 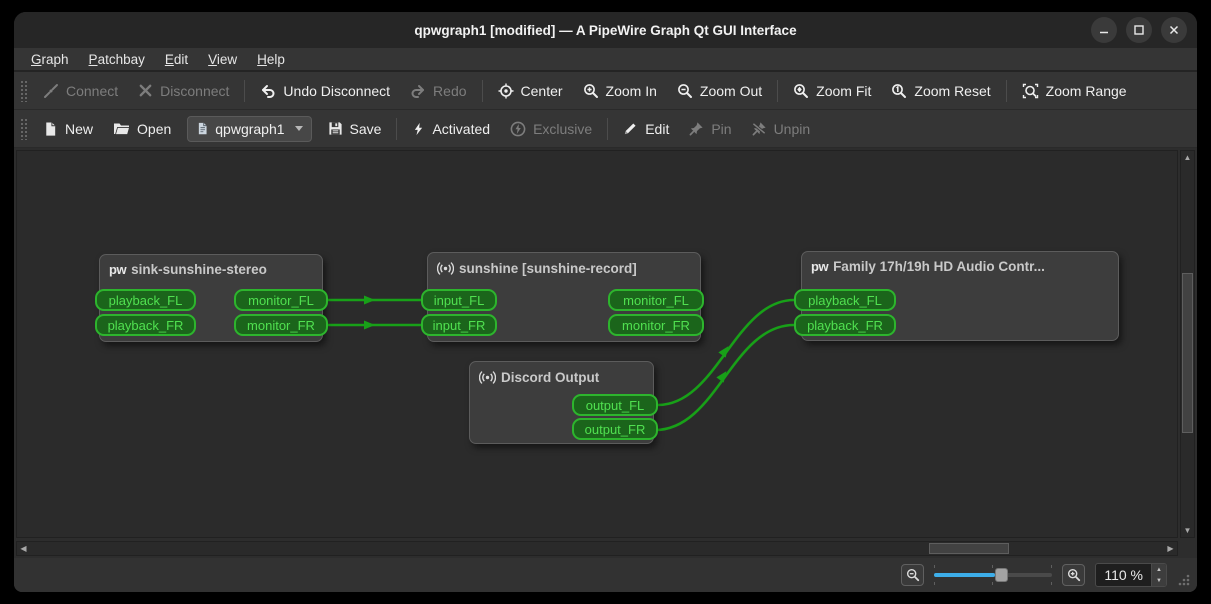 I want to click on zoom-range-icon, so click(x=1030, y=90).